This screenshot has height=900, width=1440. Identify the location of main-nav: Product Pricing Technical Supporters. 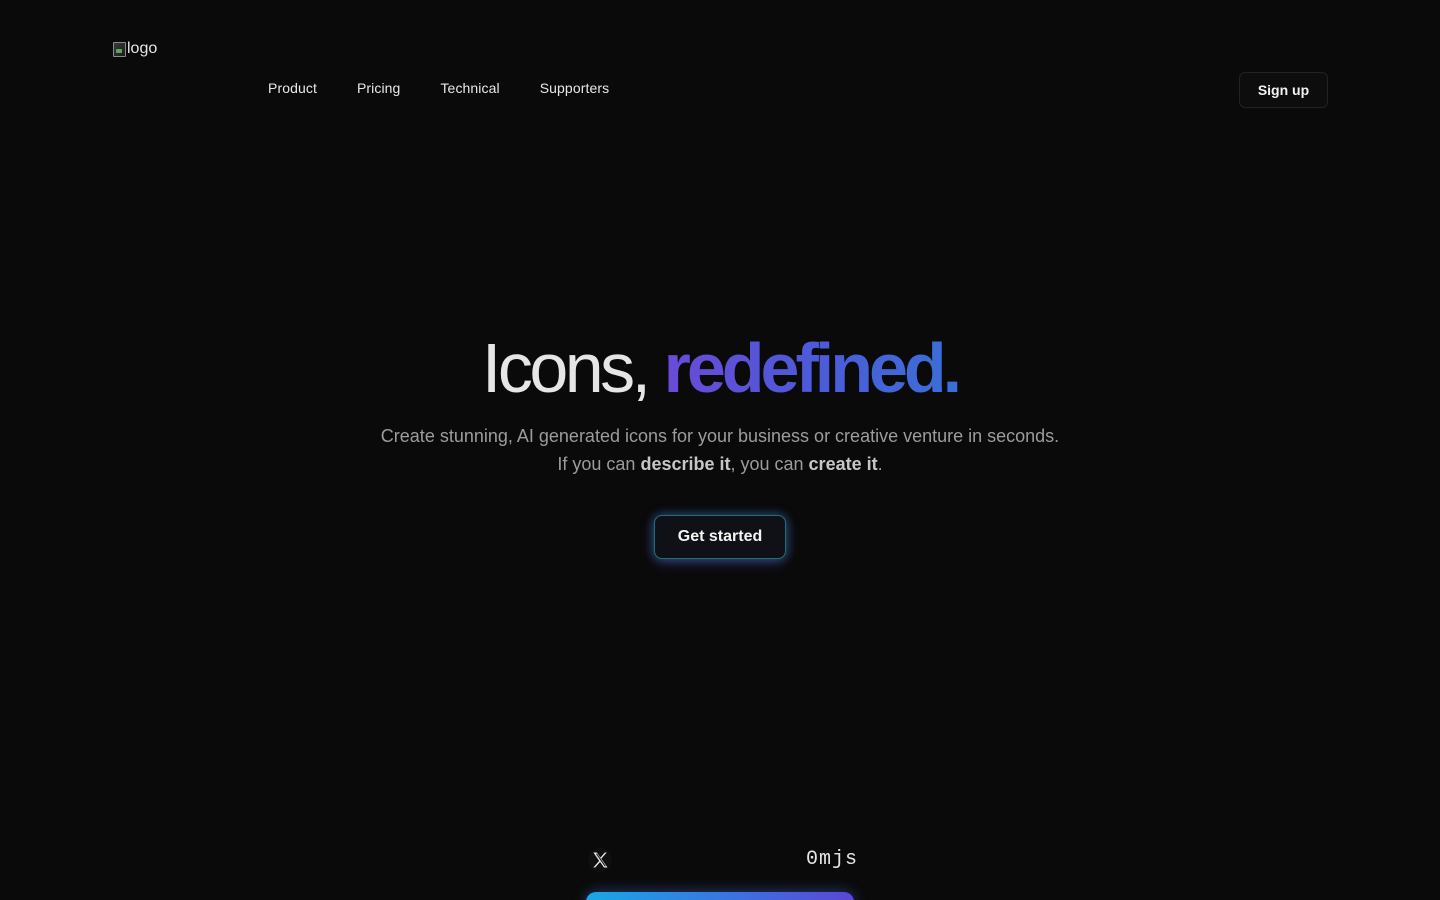
(438, 88).